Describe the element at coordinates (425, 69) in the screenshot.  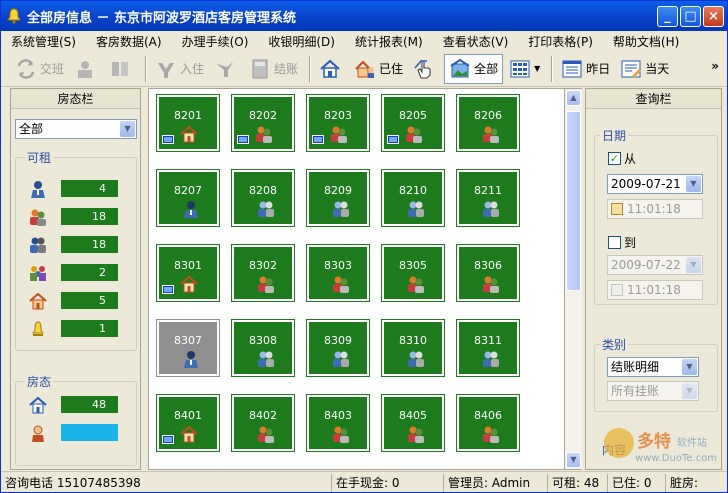
I see `hand-button` at that location.